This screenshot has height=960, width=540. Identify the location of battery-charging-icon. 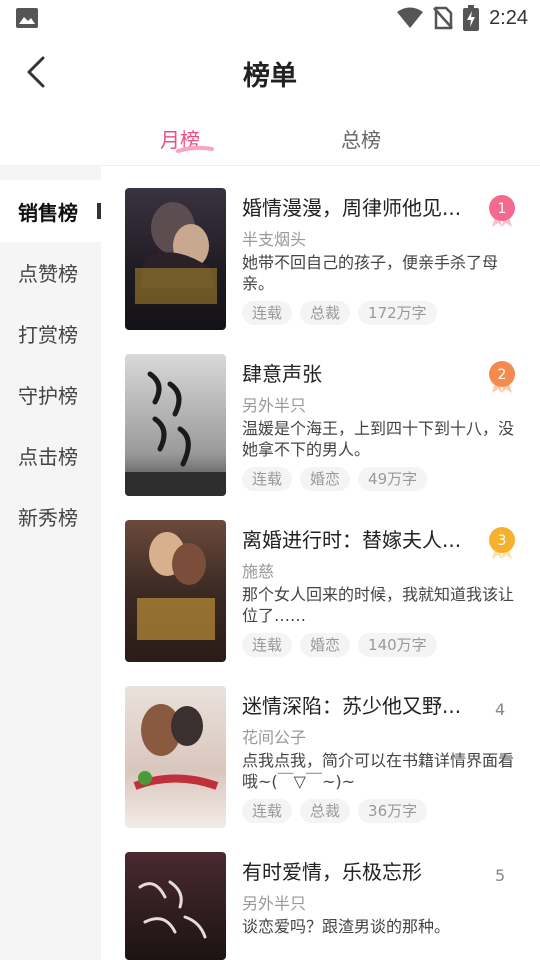
(471, 18).